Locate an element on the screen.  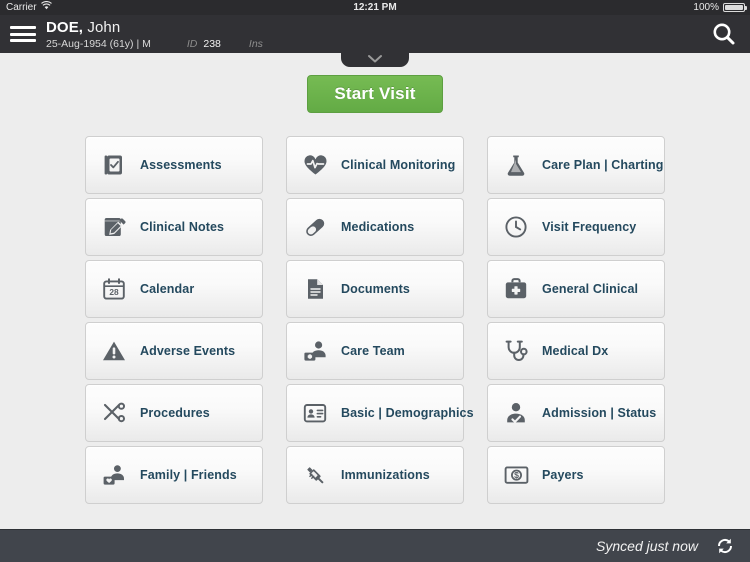
tile-documents: Documents is located at coordinates (375, 289).